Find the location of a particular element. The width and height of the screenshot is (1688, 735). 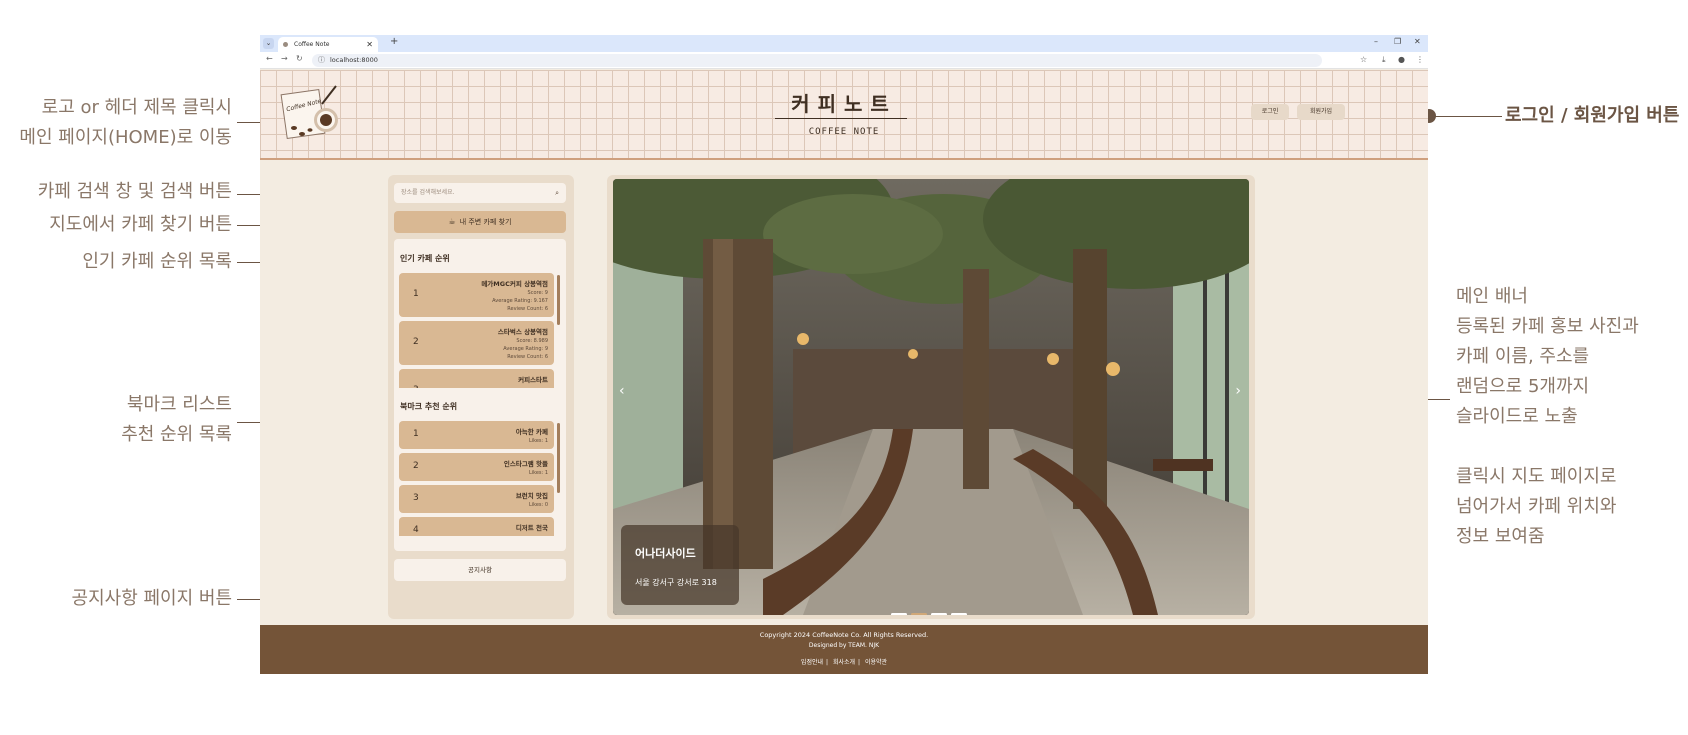

prev-slide-button: ‹ is located at coordinates (622, 391).